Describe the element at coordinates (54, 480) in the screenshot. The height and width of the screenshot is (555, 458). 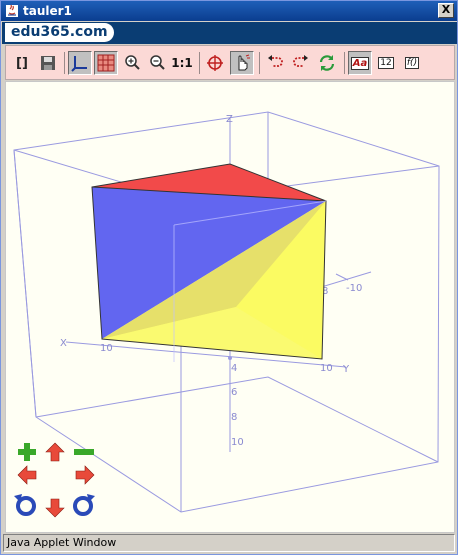
I see `nav-controls` at that location.